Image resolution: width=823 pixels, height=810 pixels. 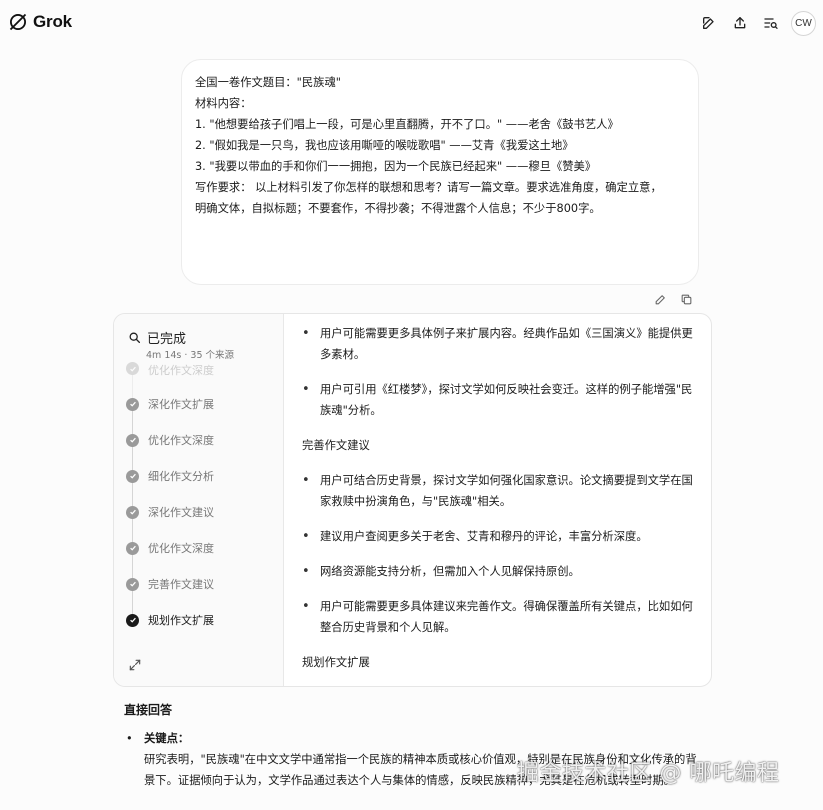 What do you see at coordinates (135, 338) in the screenshot?
I see `search-icon` at bounding box center [135, 338].